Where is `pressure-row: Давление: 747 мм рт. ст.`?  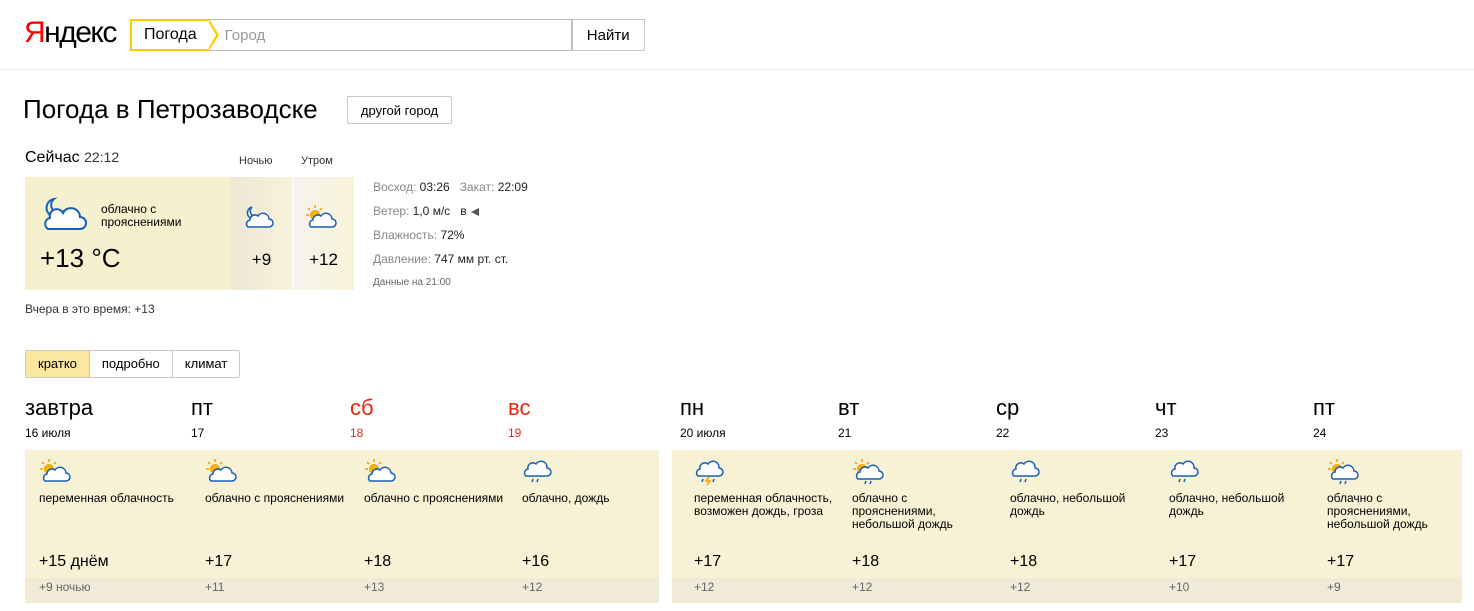 pressure-row: Давление: 747 мм рт. ст. is located at coordinates (441, 259).